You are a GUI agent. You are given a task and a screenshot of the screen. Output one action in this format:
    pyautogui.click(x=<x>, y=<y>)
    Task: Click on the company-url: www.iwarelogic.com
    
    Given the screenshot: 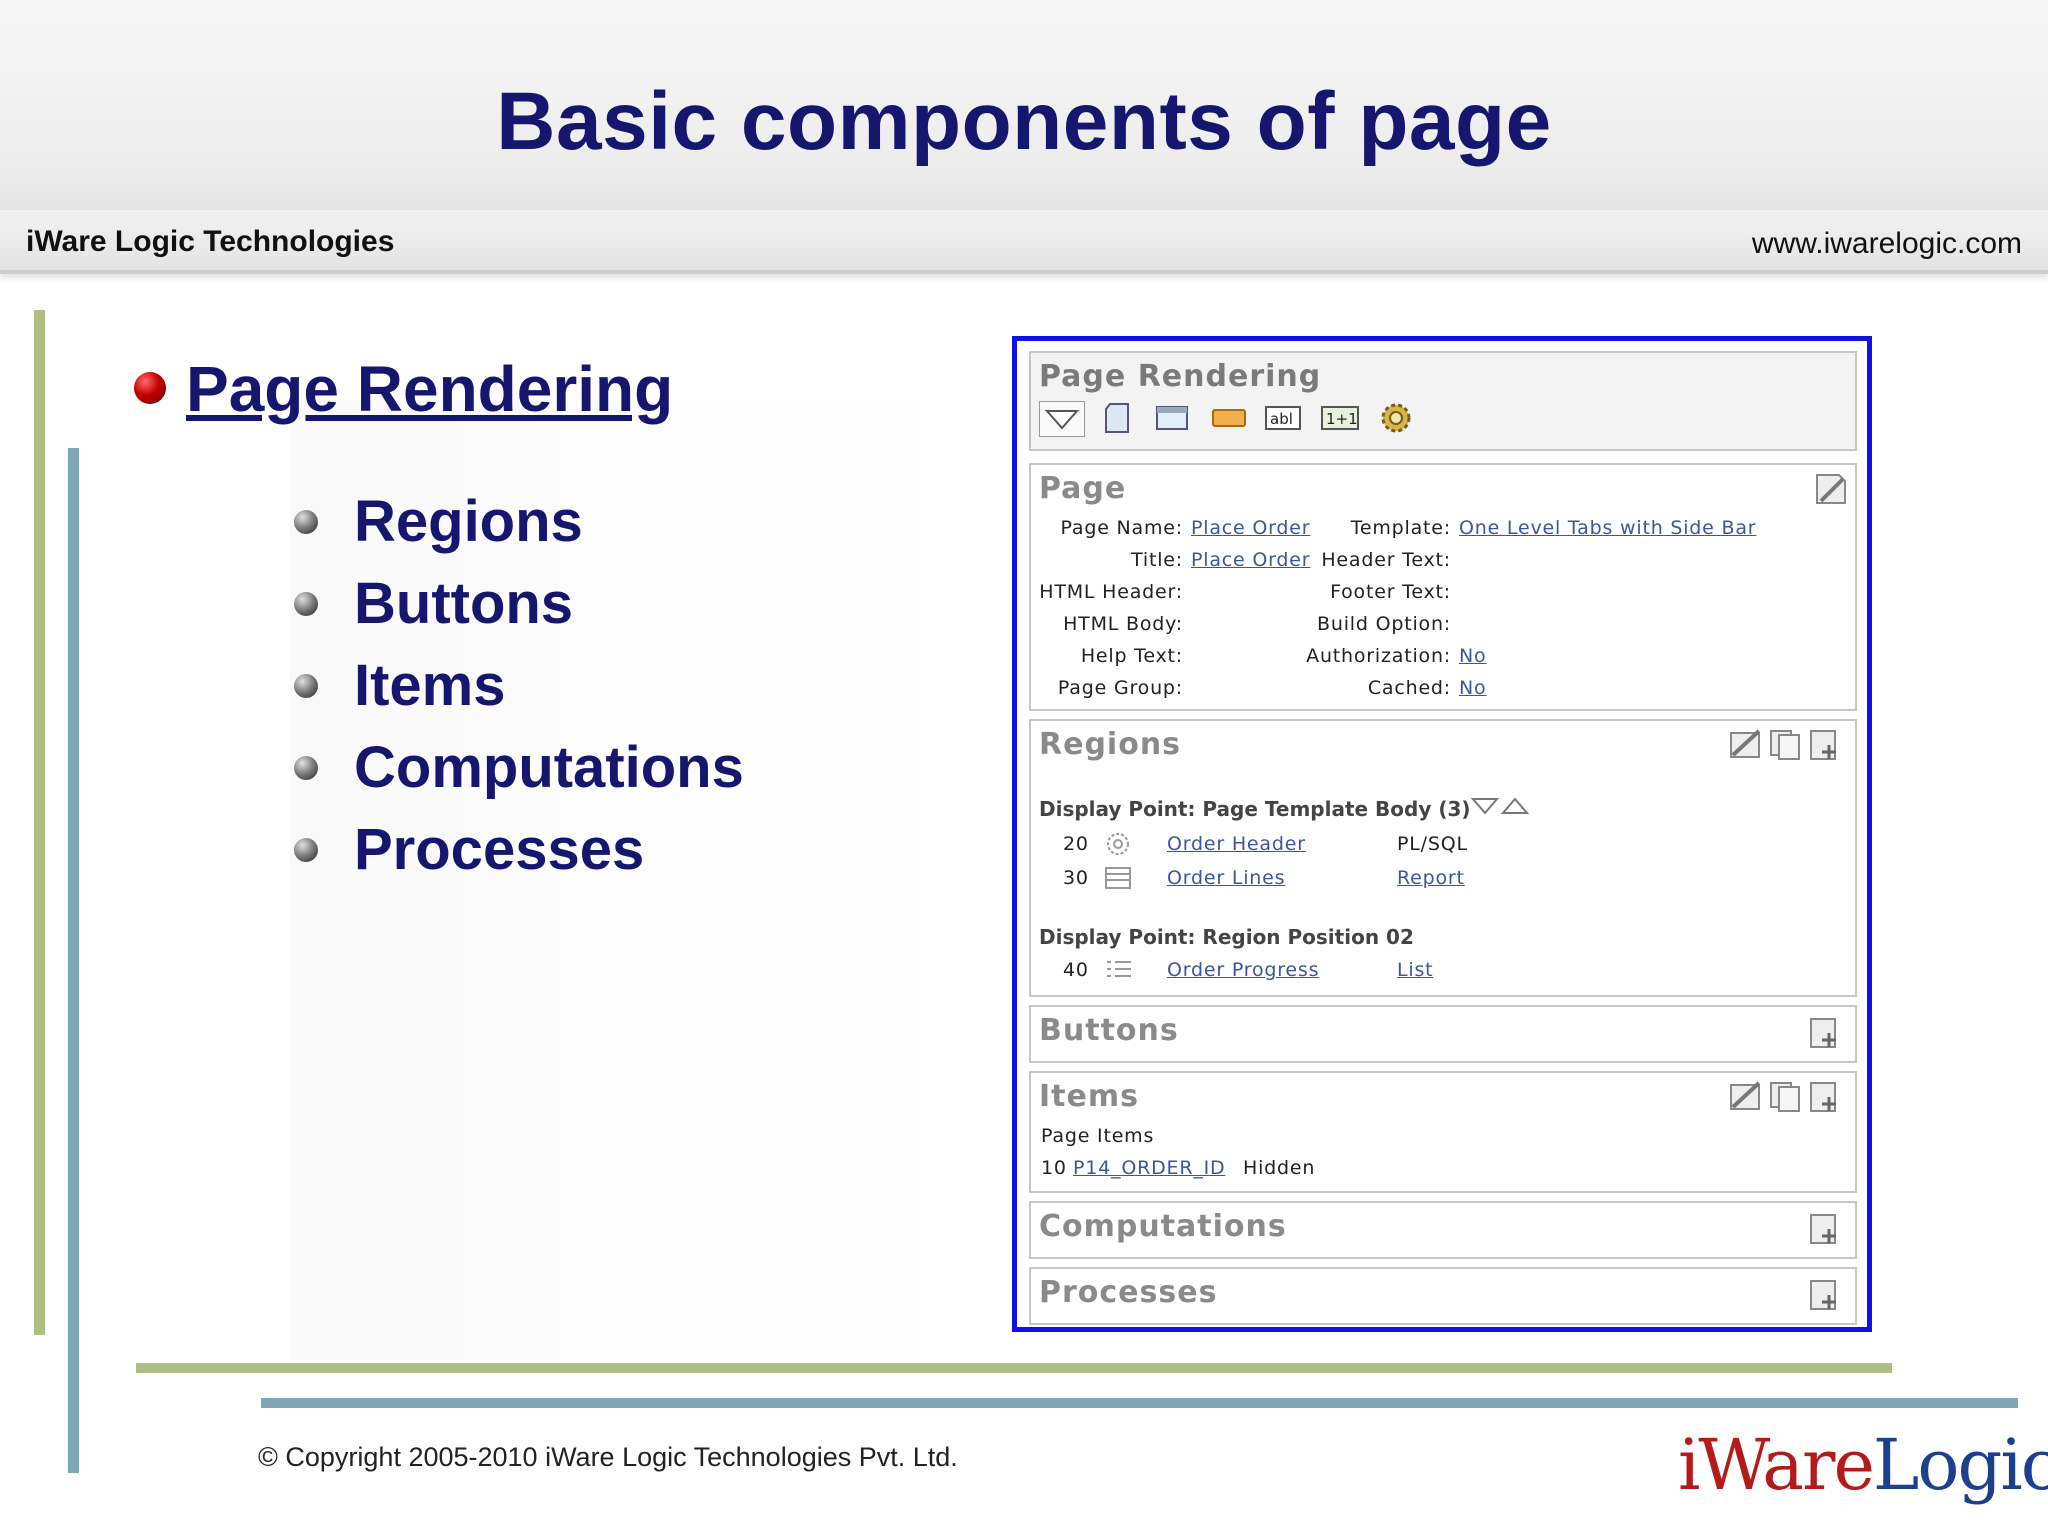 What is the action you would take?
    pyautogui.click(x=1886, y=243)
    